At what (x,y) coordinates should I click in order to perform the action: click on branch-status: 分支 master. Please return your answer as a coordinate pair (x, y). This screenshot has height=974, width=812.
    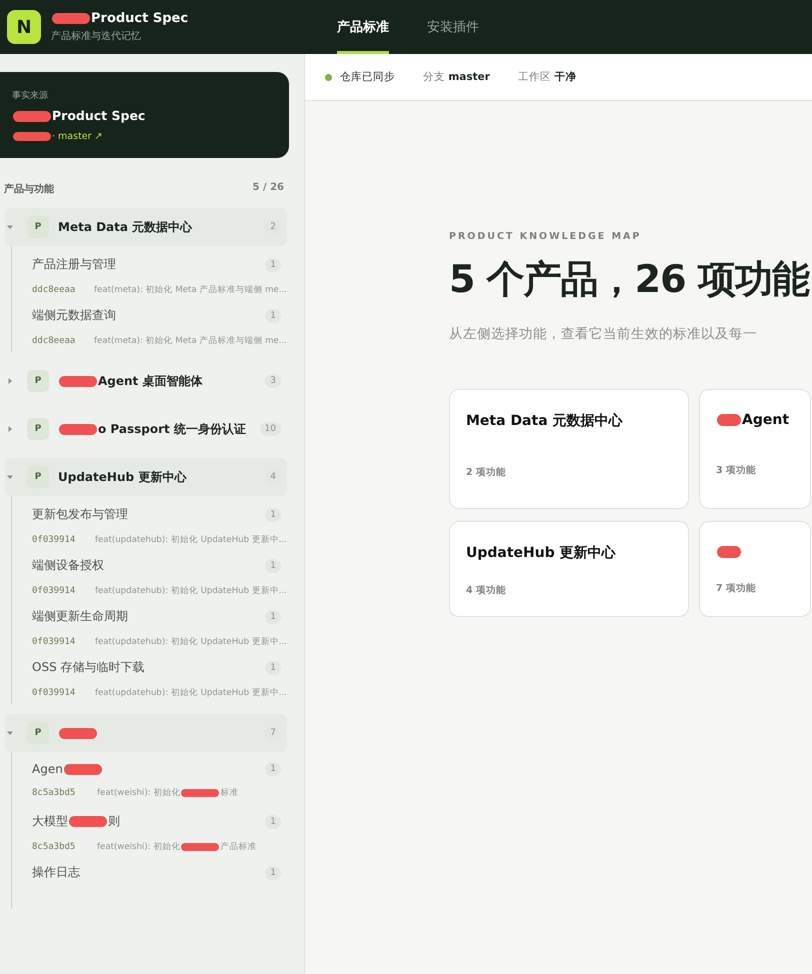
    Looking at the image, I should click on (456, 77).